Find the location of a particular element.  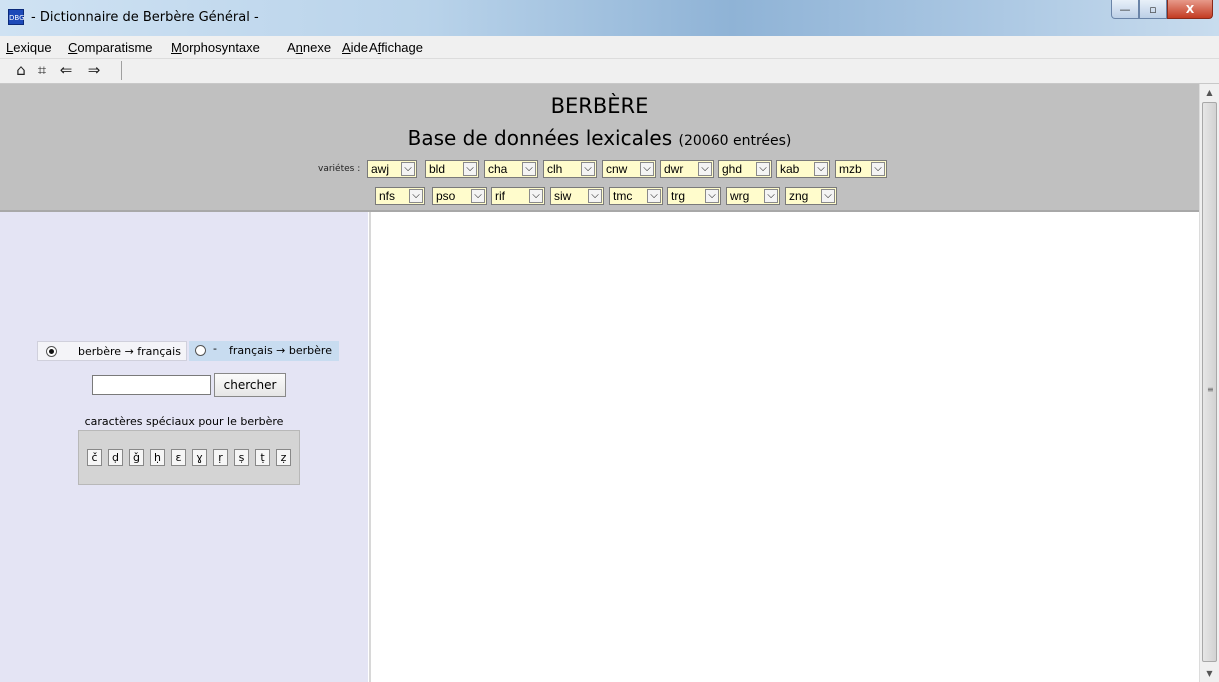

option-label: berbère → français is located at coordinates (129, 351).